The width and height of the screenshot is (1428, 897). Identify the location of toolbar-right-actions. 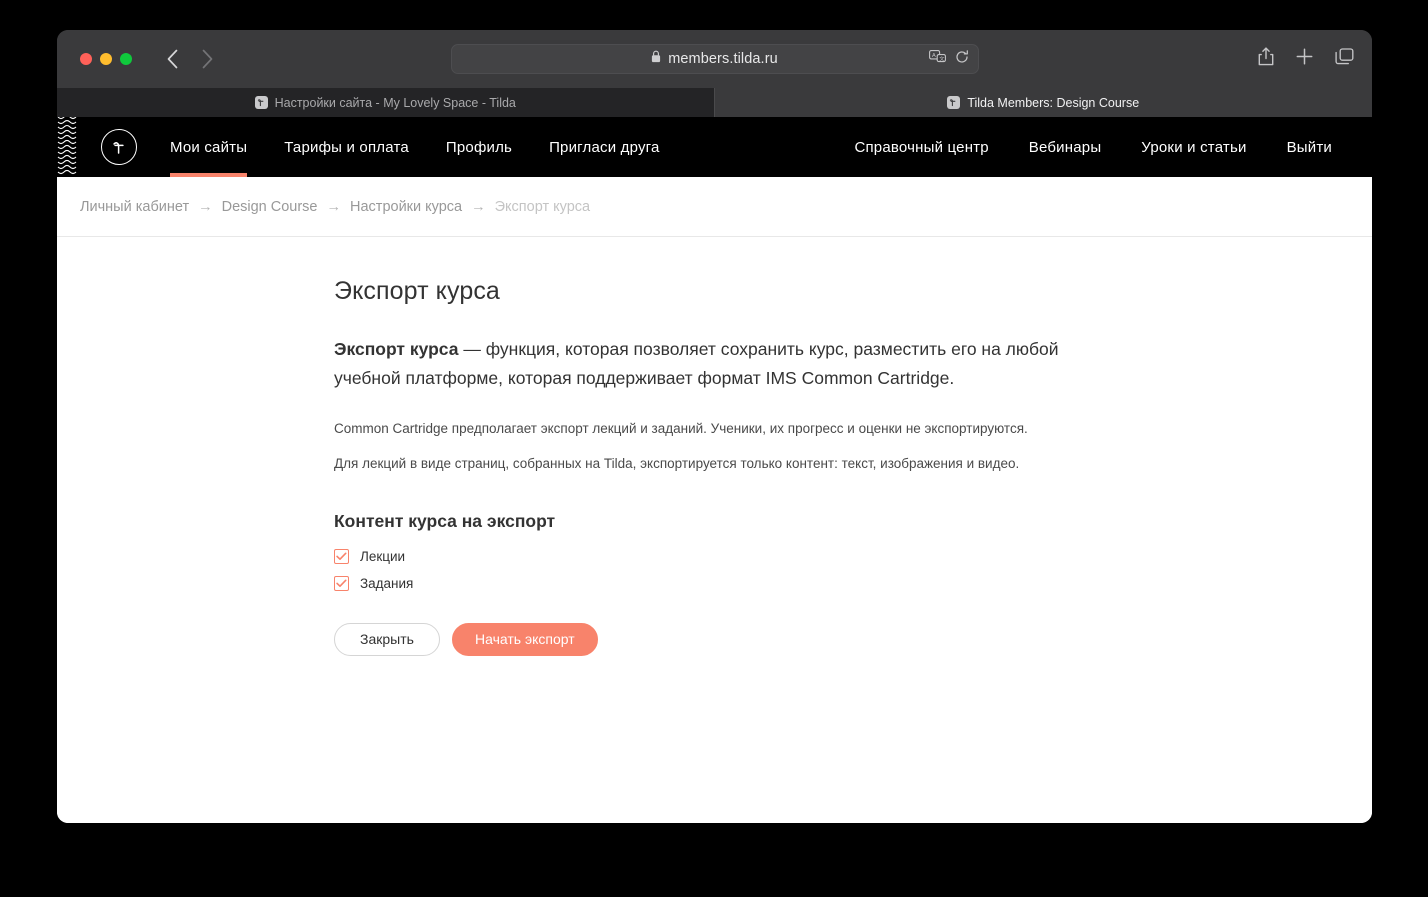
(1306, 59).